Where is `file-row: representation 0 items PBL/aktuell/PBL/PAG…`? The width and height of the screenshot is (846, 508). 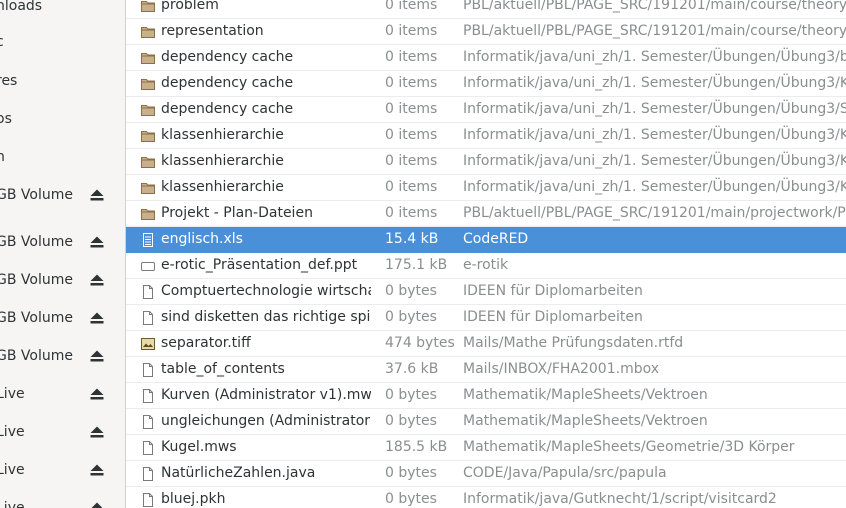 file-row: representation 0 items PBL/aktuell/PBL/PAG… is located at coordinates (486, 32).